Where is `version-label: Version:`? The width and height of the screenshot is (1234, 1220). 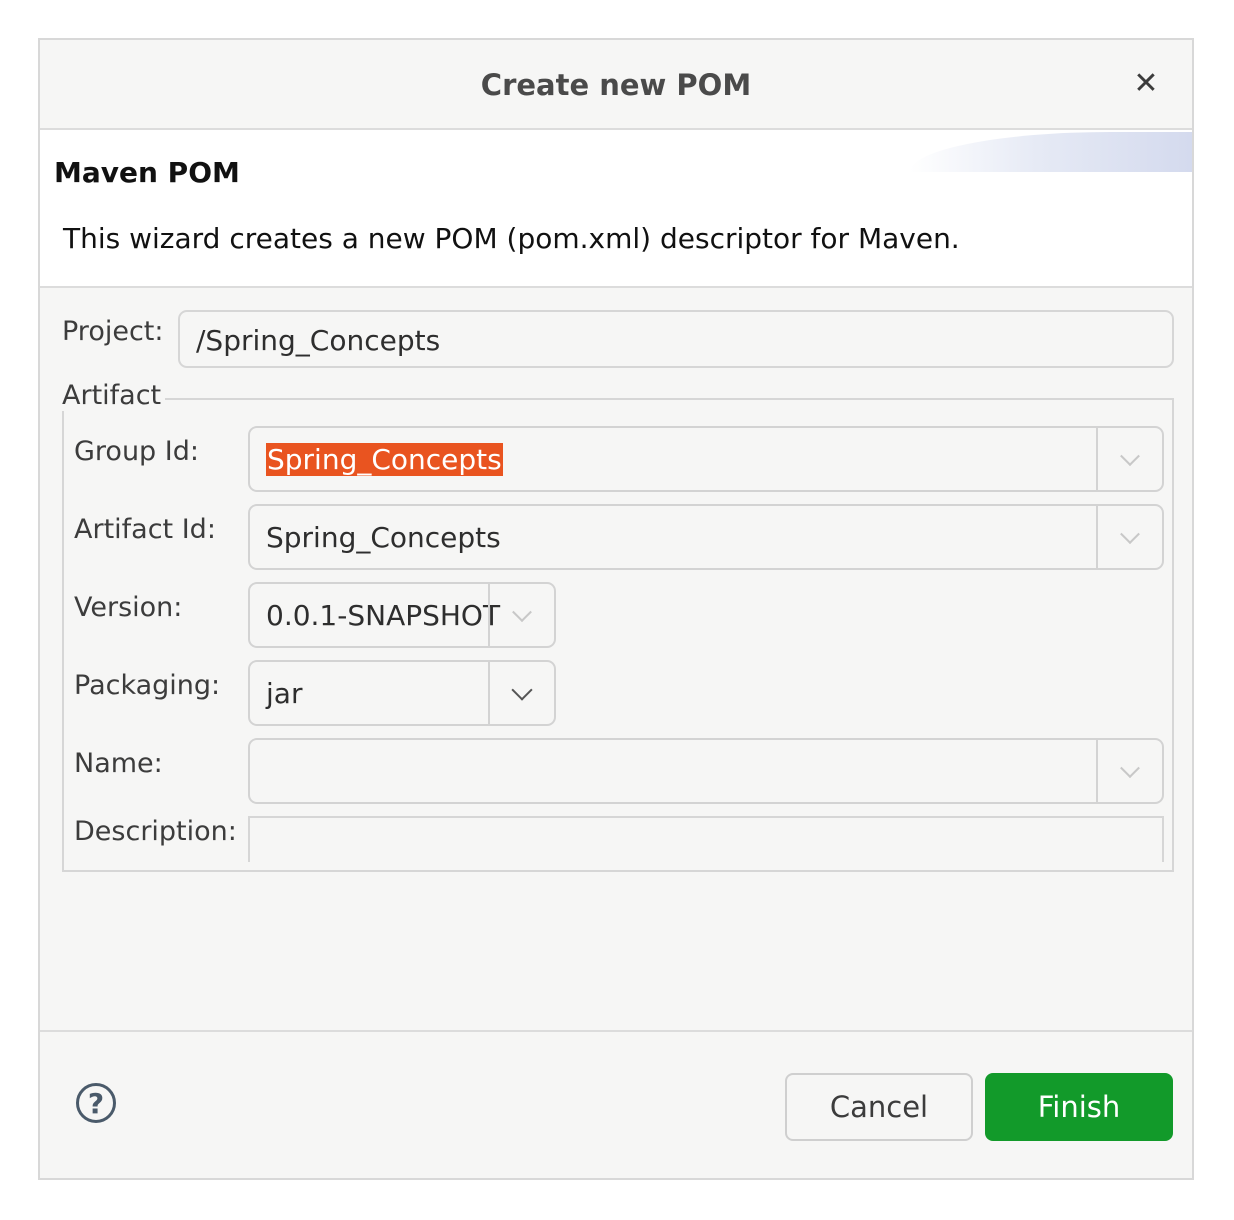
version-label: Version: is located at coordinates (128, 607).